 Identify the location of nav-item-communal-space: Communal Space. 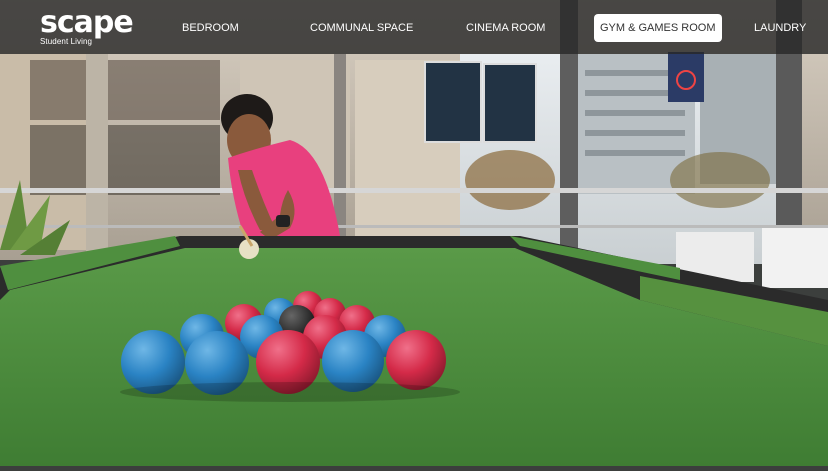
(361, 27).